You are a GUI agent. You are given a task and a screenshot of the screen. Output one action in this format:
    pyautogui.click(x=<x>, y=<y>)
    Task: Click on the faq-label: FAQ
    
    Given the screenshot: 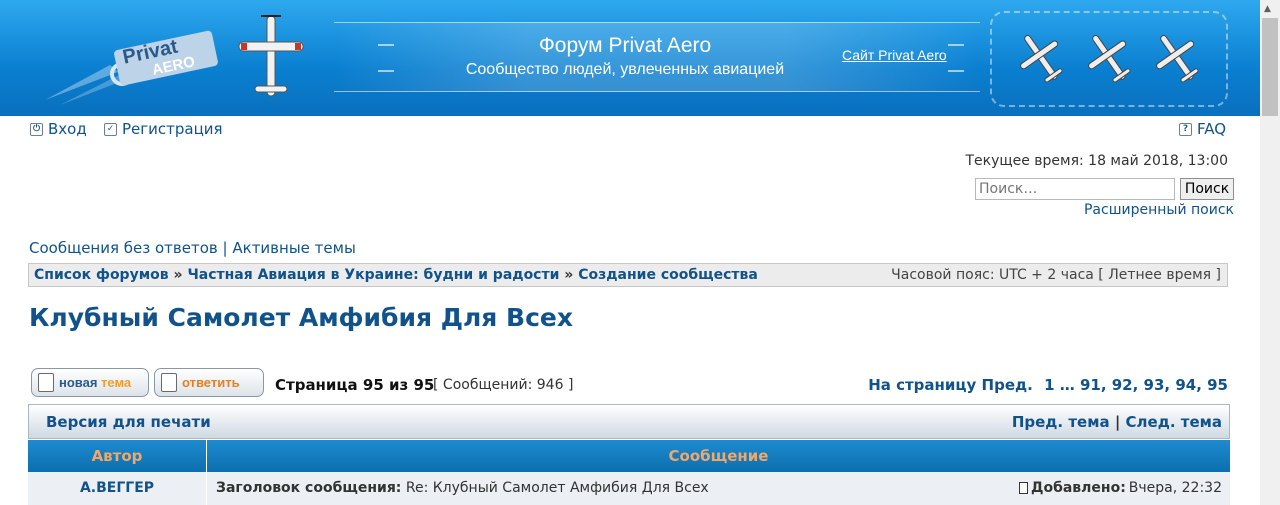 What is the action you would take?
    pyautogui.click(x=1212, y=129)
    